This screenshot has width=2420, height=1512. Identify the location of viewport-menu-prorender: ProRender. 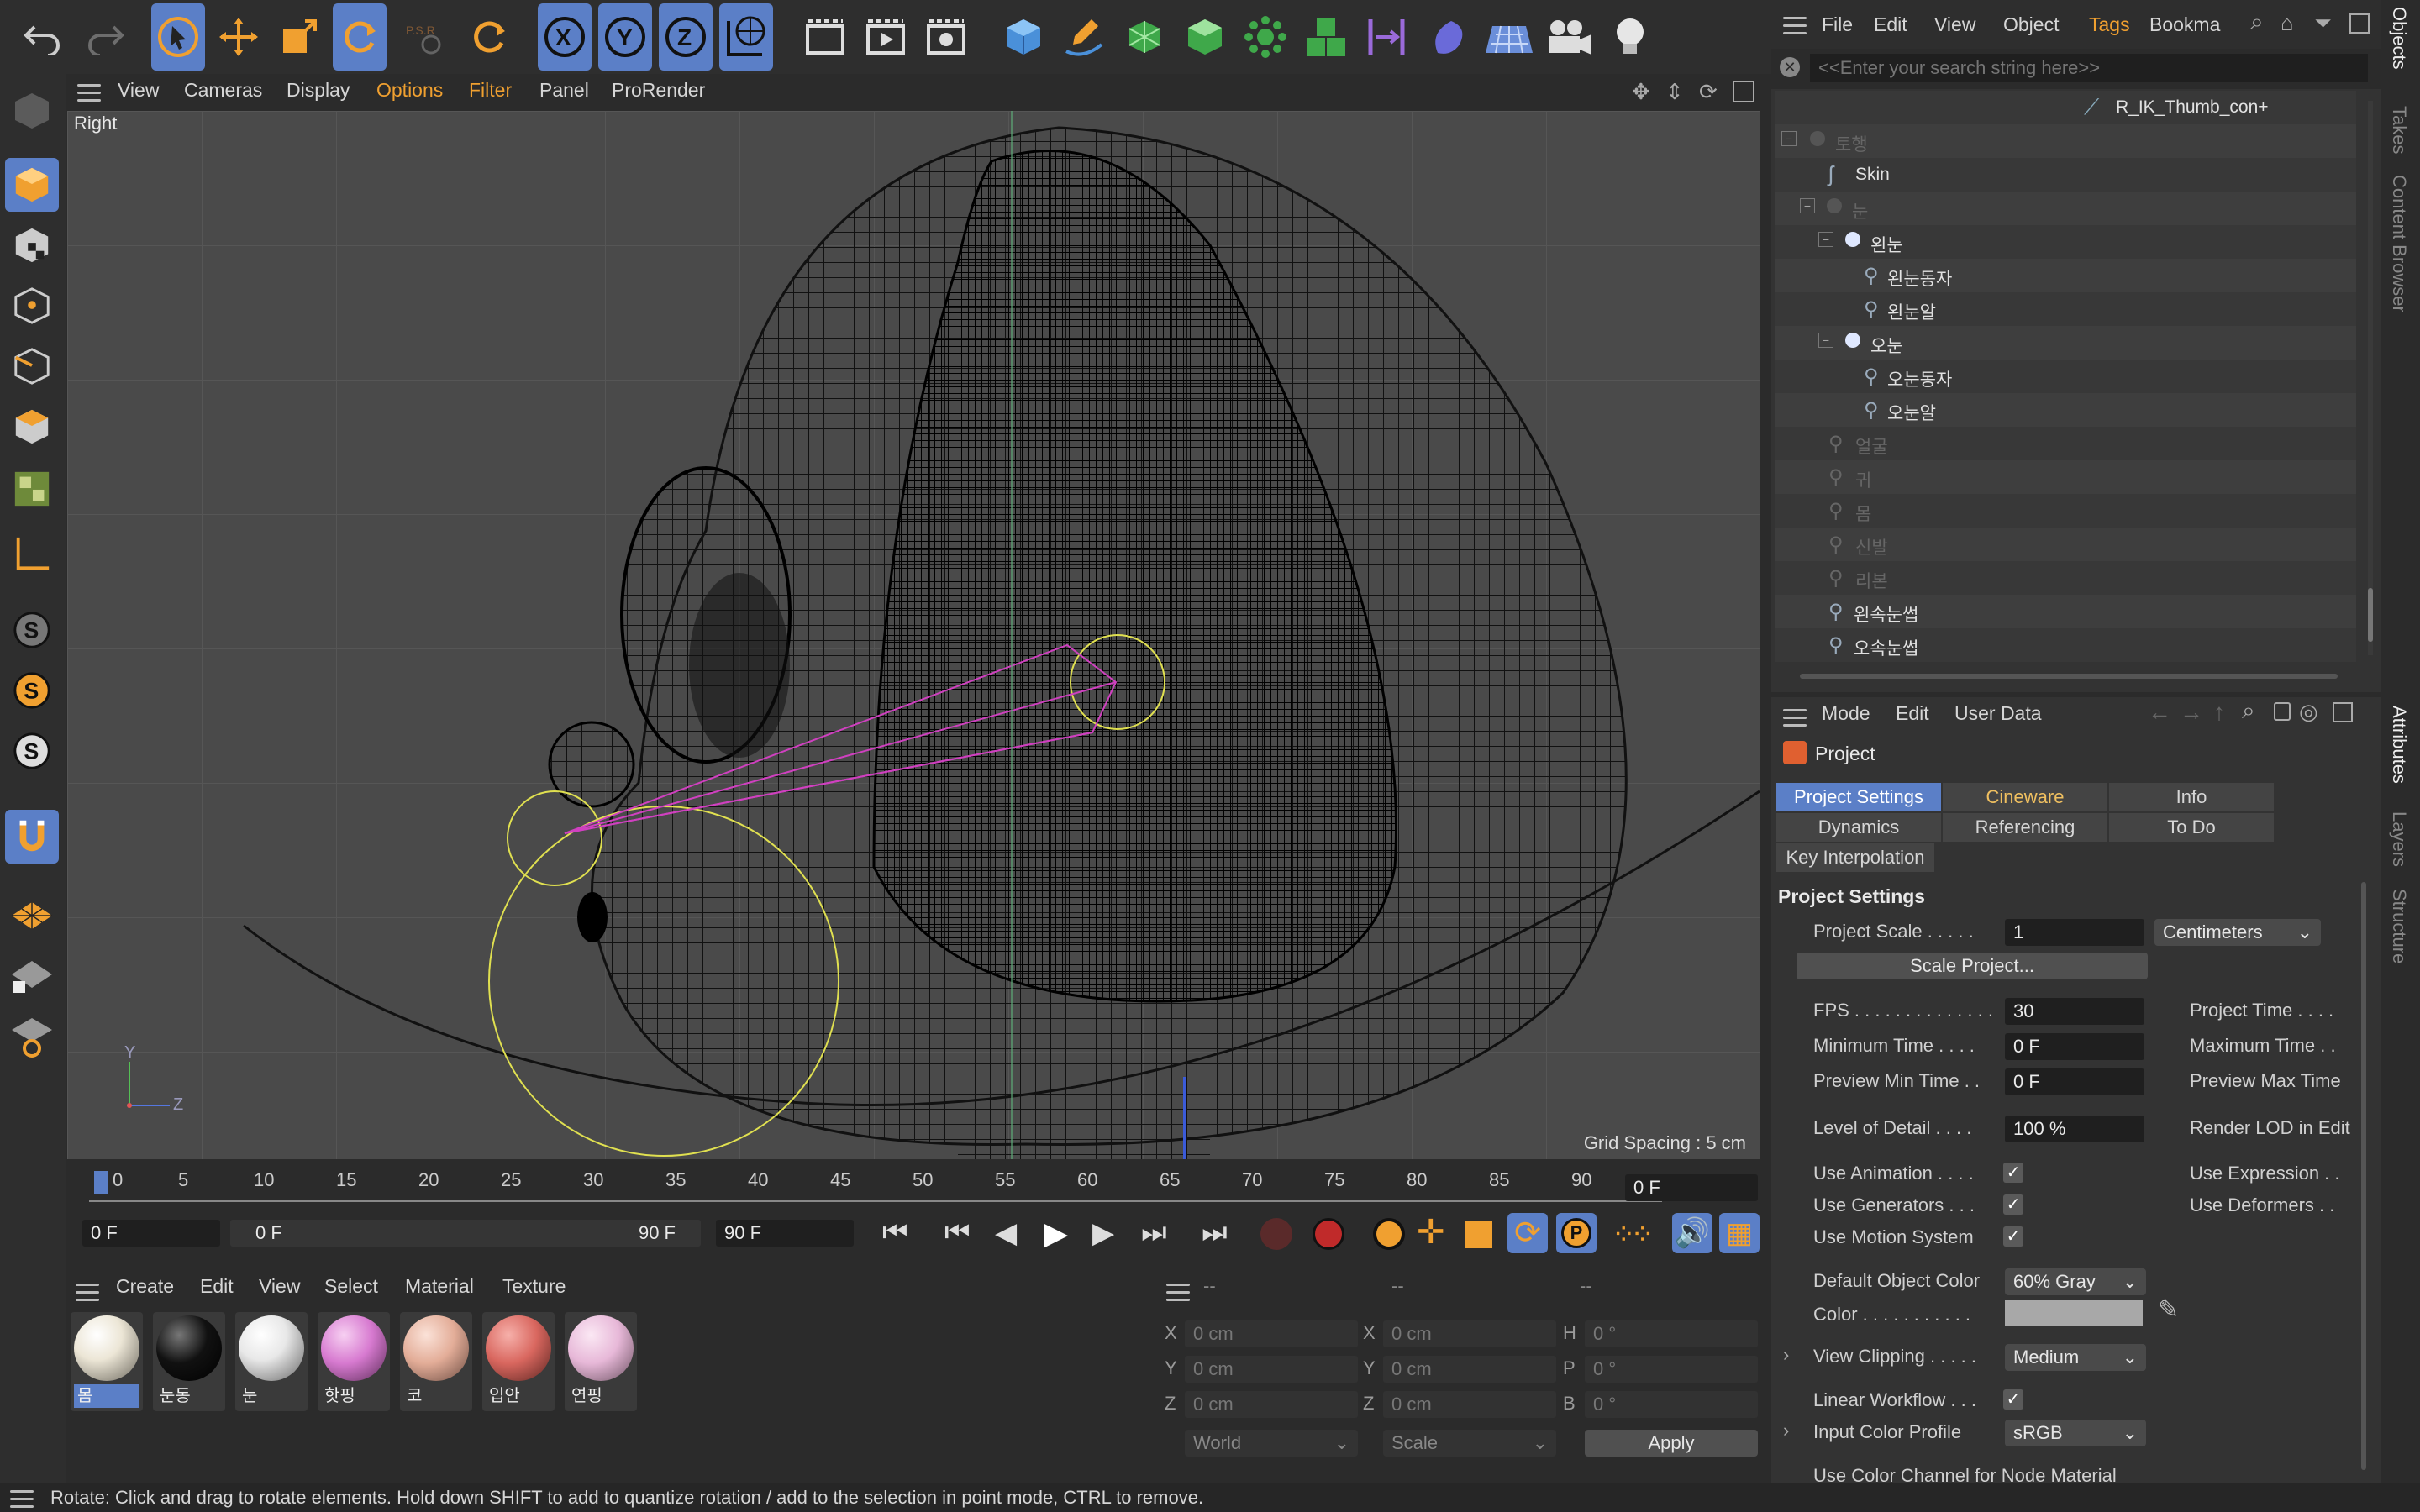
(658, 90).